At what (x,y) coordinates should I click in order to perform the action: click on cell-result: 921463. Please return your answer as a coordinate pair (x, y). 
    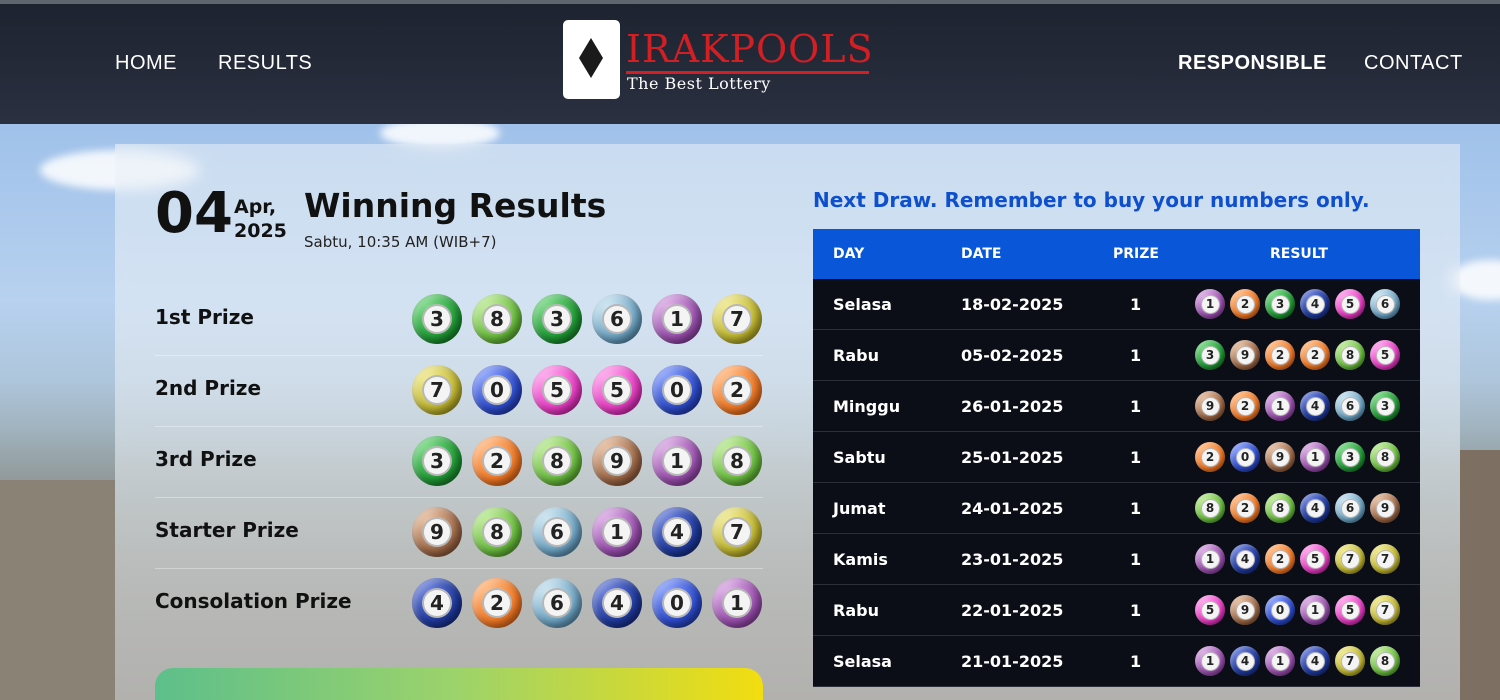
    Looking at the image, I should click on (1297, 406).